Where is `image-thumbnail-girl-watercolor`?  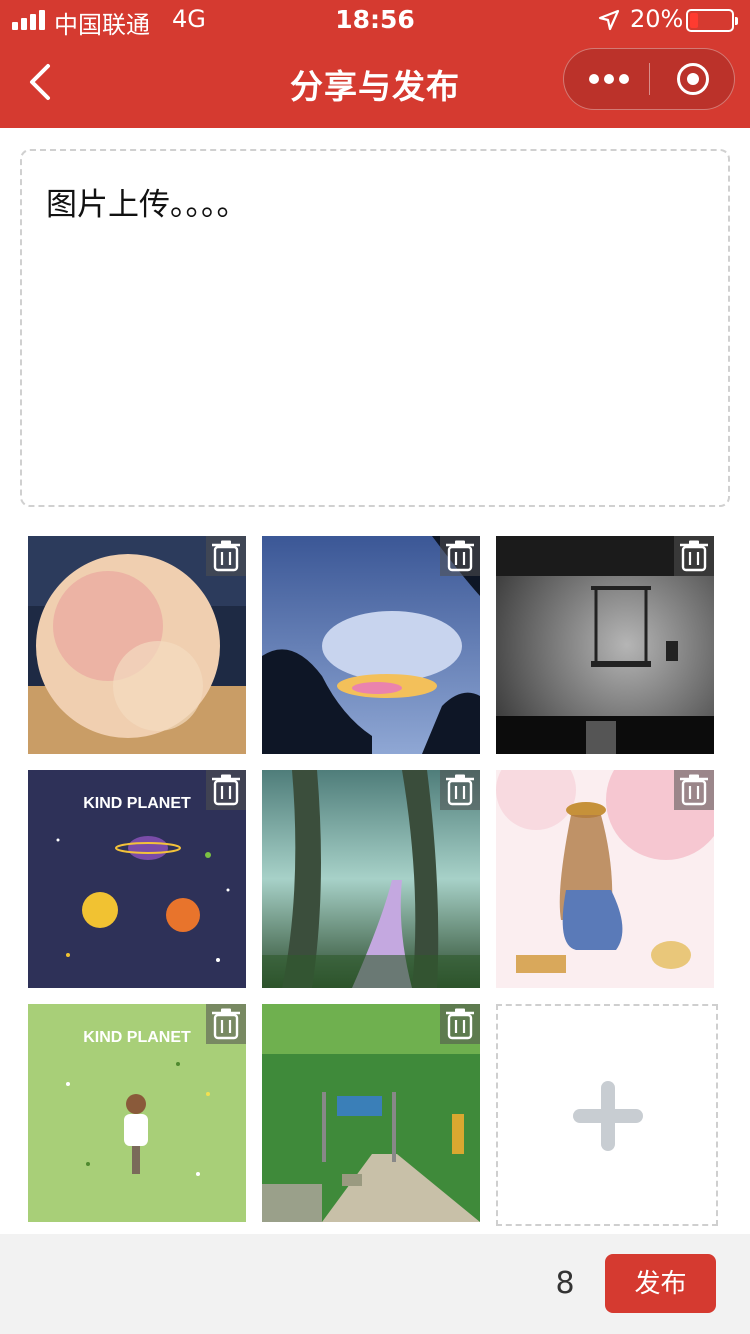 image-thumbnail-girl-watercolor is located at coordinates (605, 879).